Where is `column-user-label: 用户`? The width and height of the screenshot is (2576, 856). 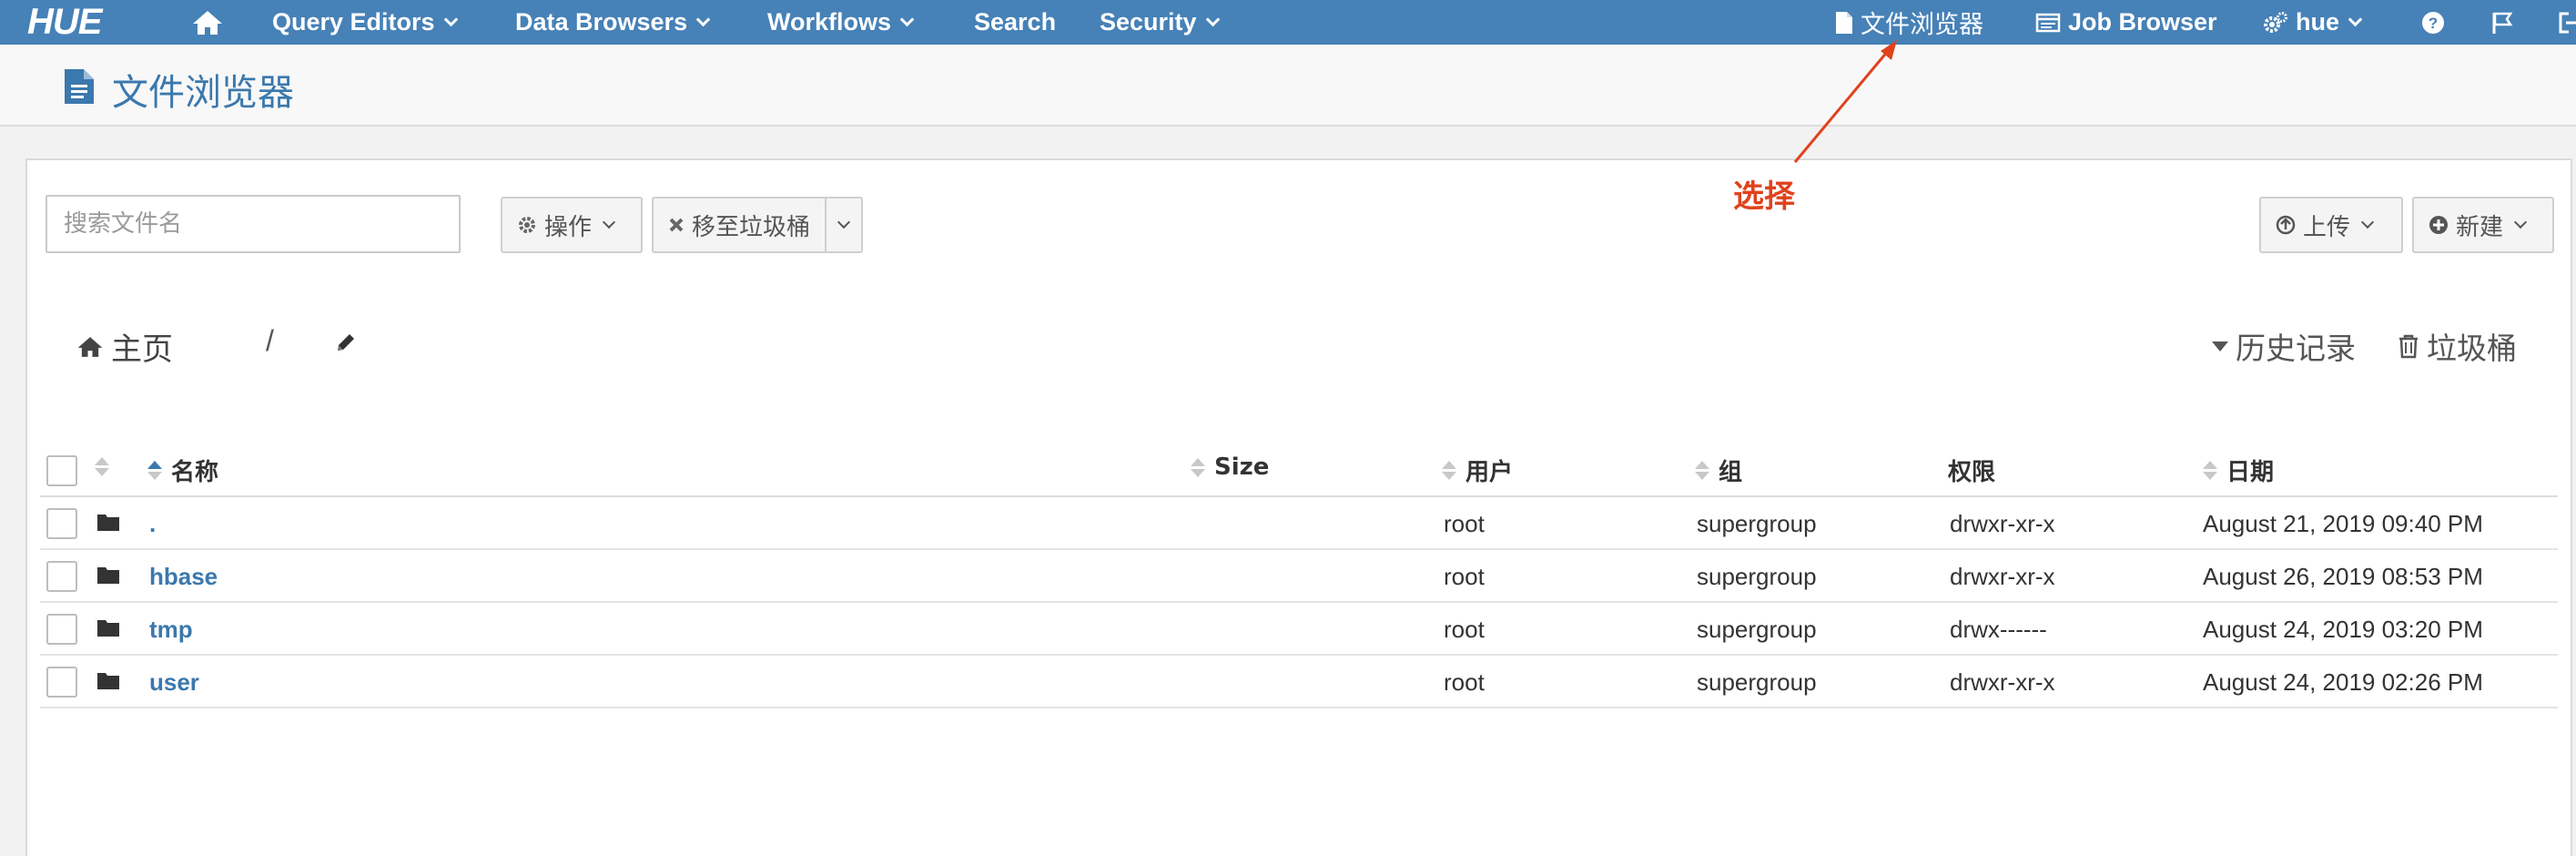 column-user-label: 用户 is located at coordinates (1489, 473).